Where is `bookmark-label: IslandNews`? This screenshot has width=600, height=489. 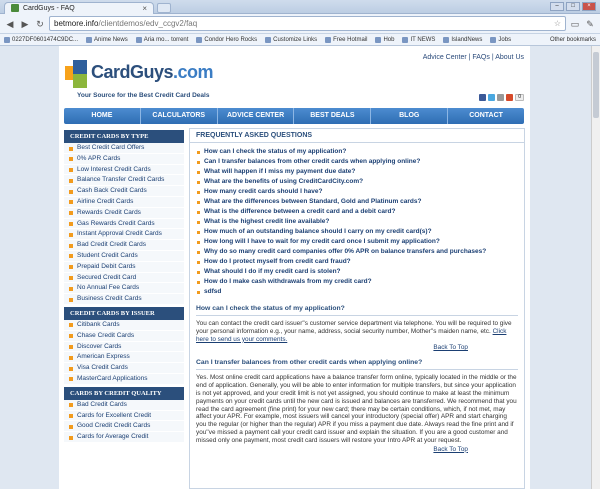
bookmark-label: IslandNews is located at coordinates (467, 39).